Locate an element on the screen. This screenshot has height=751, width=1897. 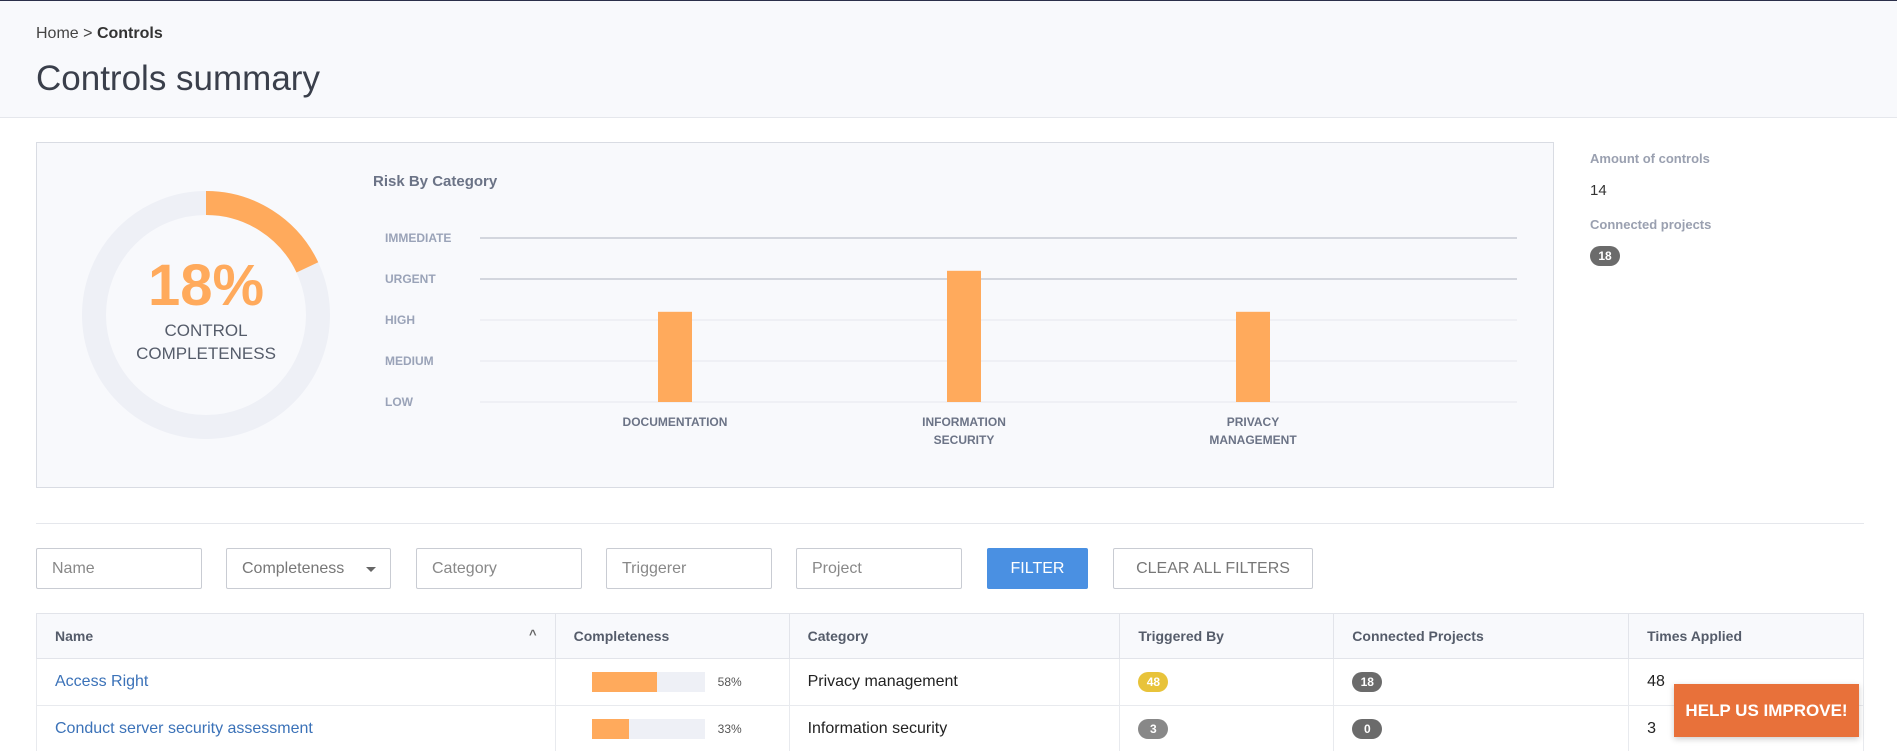
triggered-by-badge: 48 is located at coordinates (1153, 682).